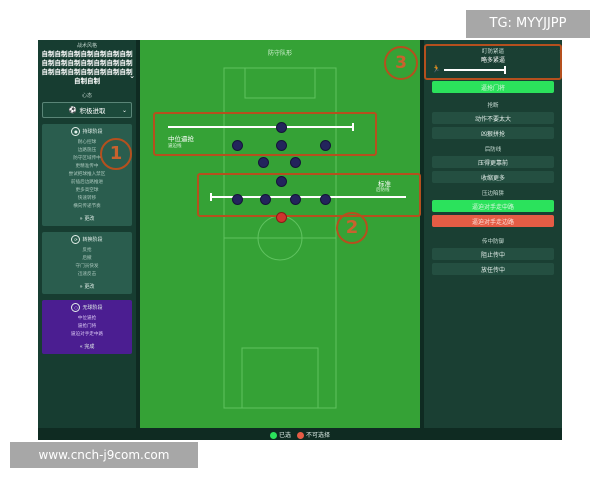 This screenshot has height=480, width=600. What do you see at coordinates (92, 132) in the screenshot?
I see `panel-title: 持球阶段` at bounding box center [92, 132].